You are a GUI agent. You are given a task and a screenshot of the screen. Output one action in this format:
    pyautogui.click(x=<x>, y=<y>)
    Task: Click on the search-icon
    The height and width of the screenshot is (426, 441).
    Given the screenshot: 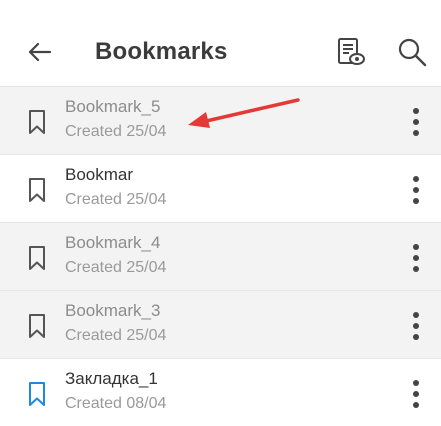 What is the action you would take?
    pyautogui.click(x=412, y=52)
    